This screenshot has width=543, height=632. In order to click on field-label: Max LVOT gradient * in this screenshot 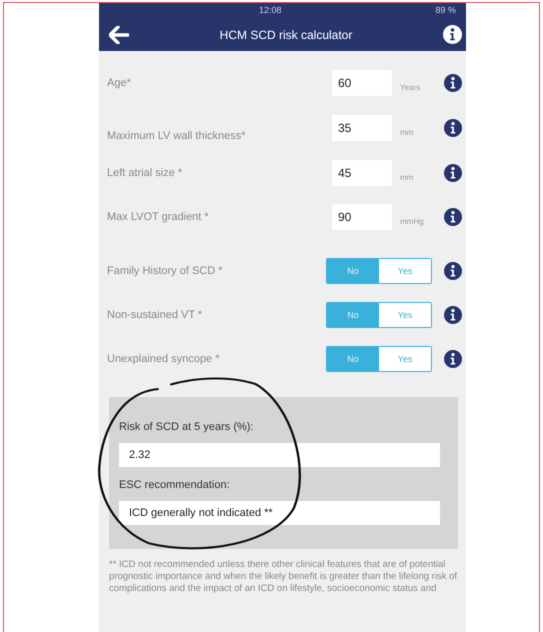, I will do `click(158, 217)`.